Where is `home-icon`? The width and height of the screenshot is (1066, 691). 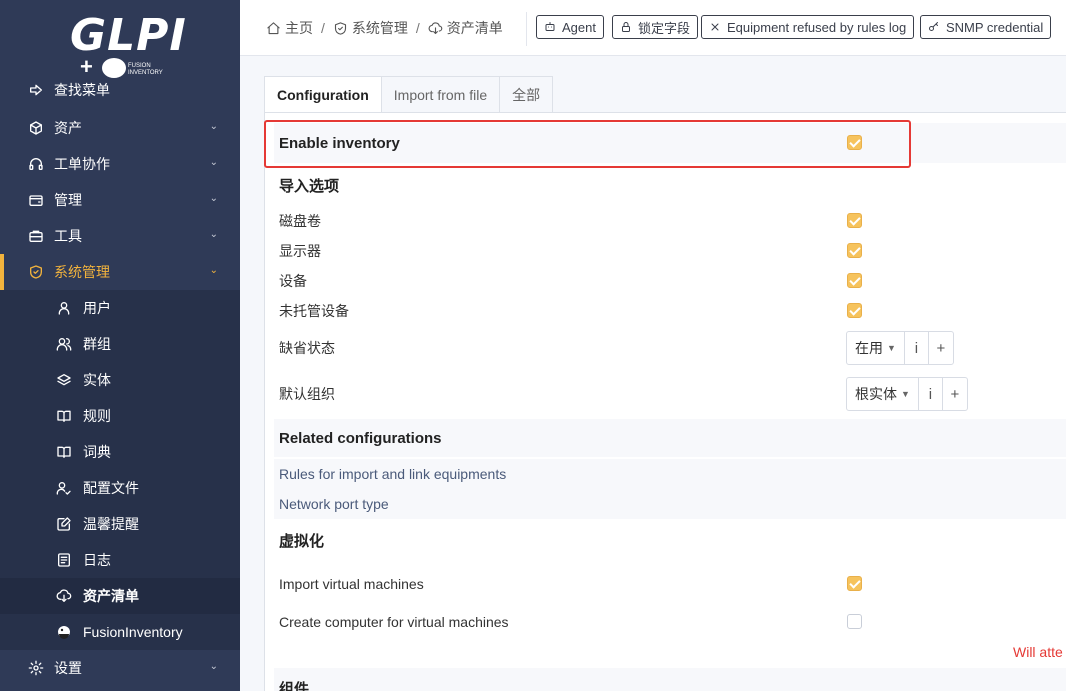
home-icon is located at coordinates (273, 27).